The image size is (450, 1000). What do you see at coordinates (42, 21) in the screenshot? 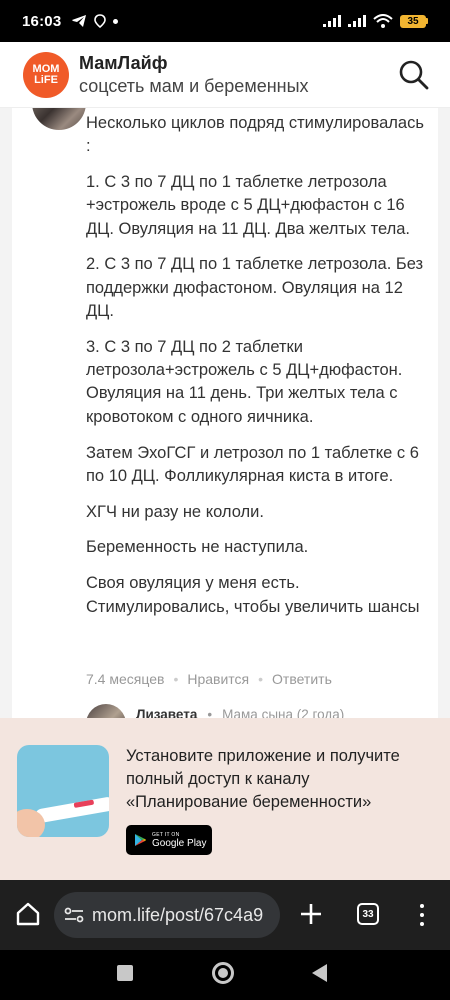
I see `status-time: 16:03` at bounding box center [42, 21].